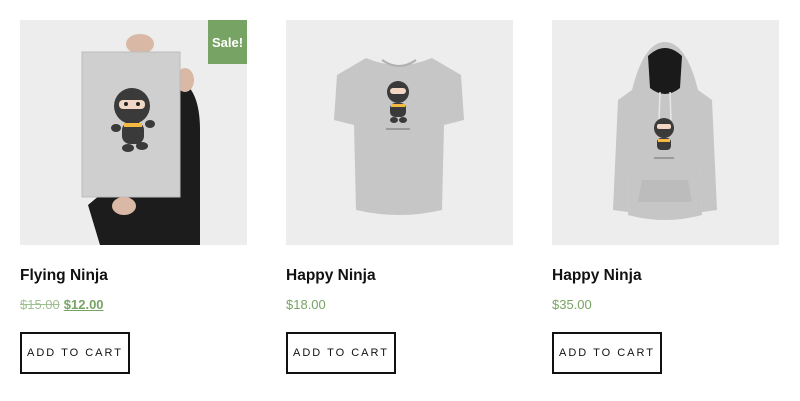  Describe the element at coordinates (227, 42) in the screenshot. I see `sale-badge: Sale!` at that location.